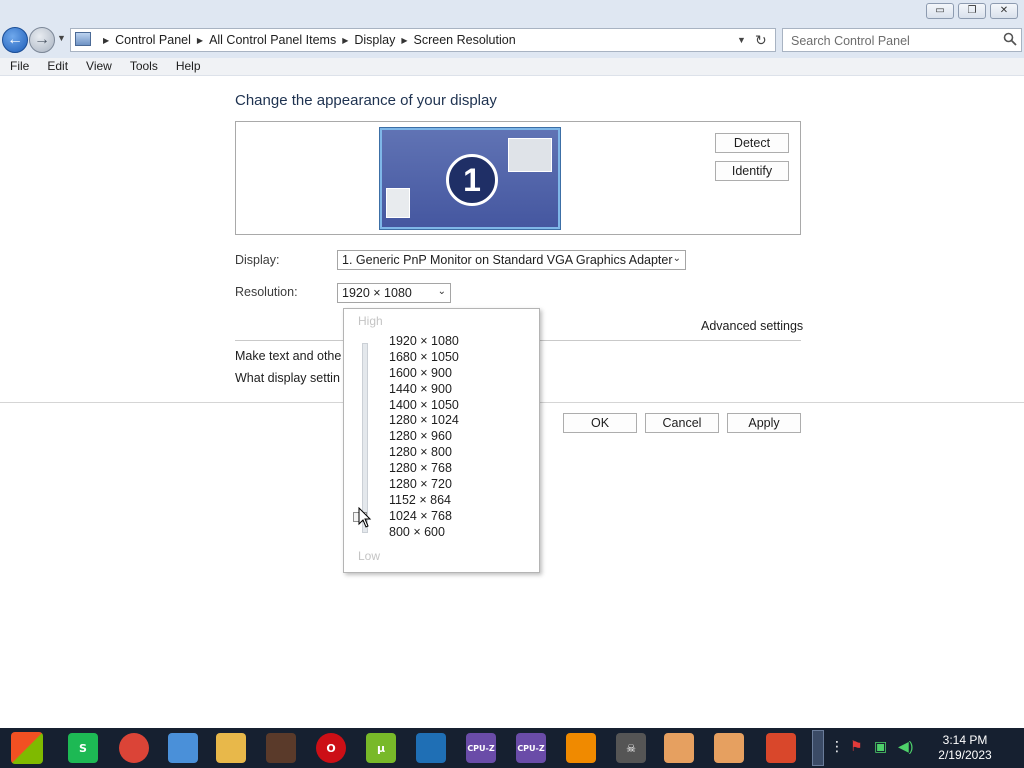  I want to click on menu-file: File, so click(18, 66).